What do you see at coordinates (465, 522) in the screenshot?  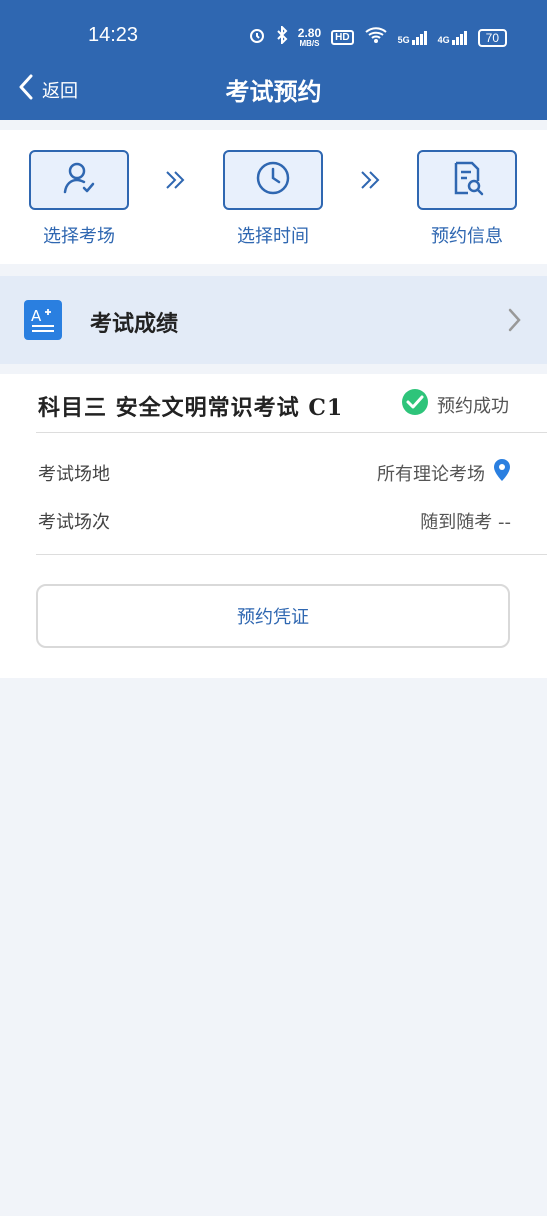 I see `session-value: 随到随考 --` at bounding box center [465, 522].